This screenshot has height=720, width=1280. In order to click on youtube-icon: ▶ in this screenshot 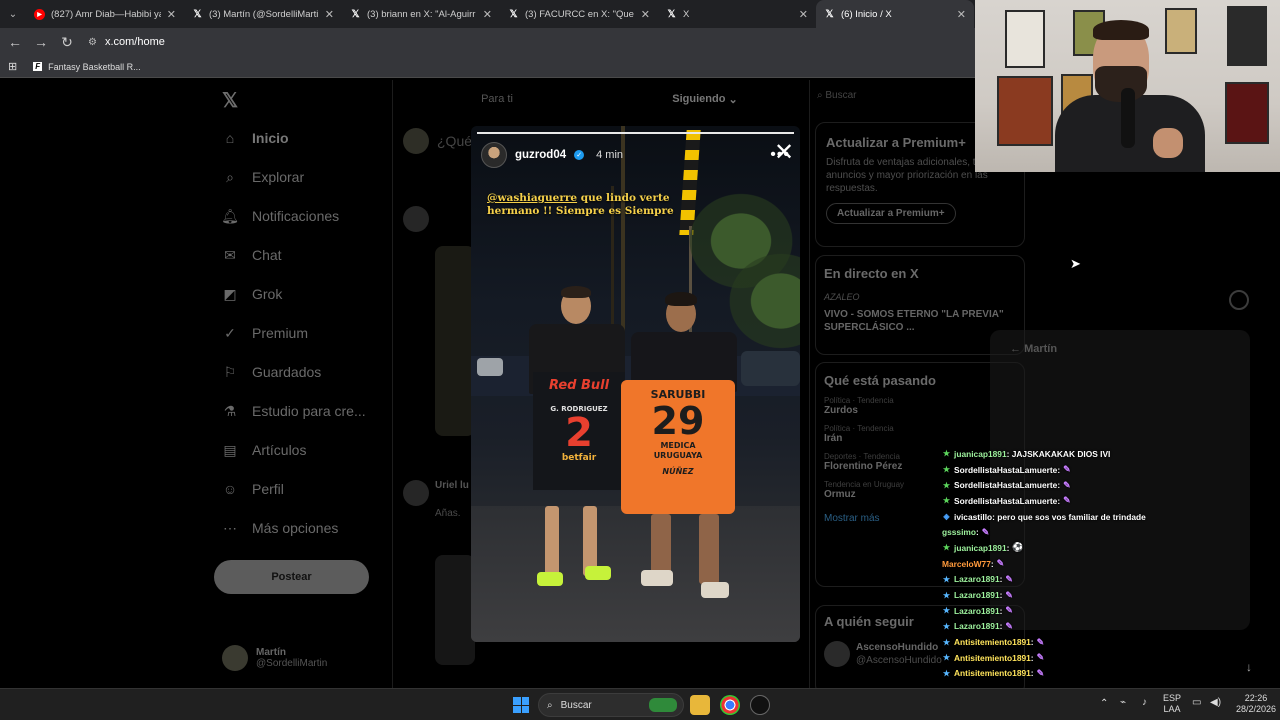, I will do `click(39, 14)`.